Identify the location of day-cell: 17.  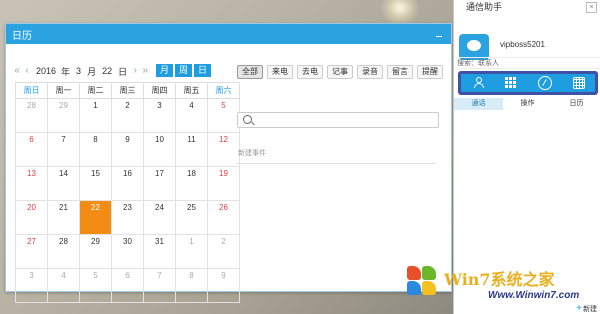
(159, 183).